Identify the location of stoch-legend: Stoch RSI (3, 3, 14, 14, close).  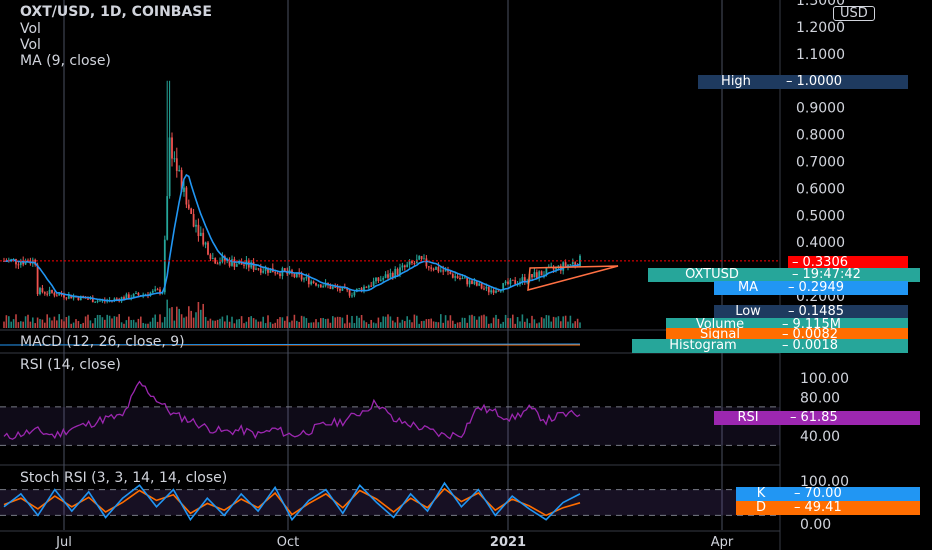
(123, 478).